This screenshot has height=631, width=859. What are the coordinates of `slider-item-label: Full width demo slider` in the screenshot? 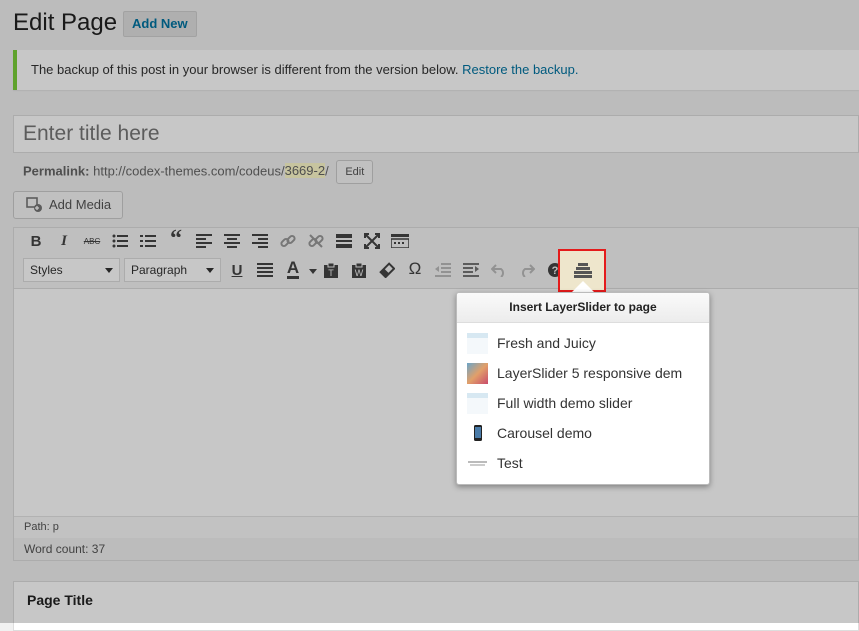 It's located at (565, 403).